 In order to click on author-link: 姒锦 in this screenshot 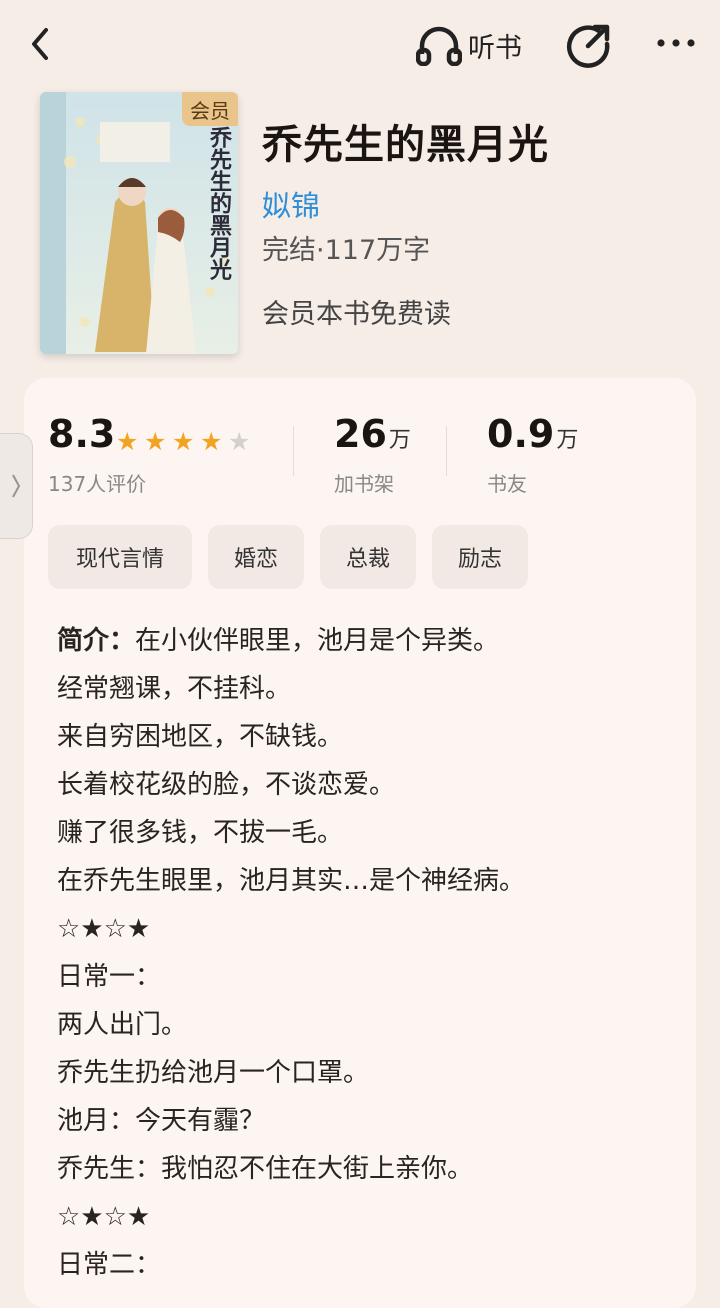, I will do `click(291, 204)`.